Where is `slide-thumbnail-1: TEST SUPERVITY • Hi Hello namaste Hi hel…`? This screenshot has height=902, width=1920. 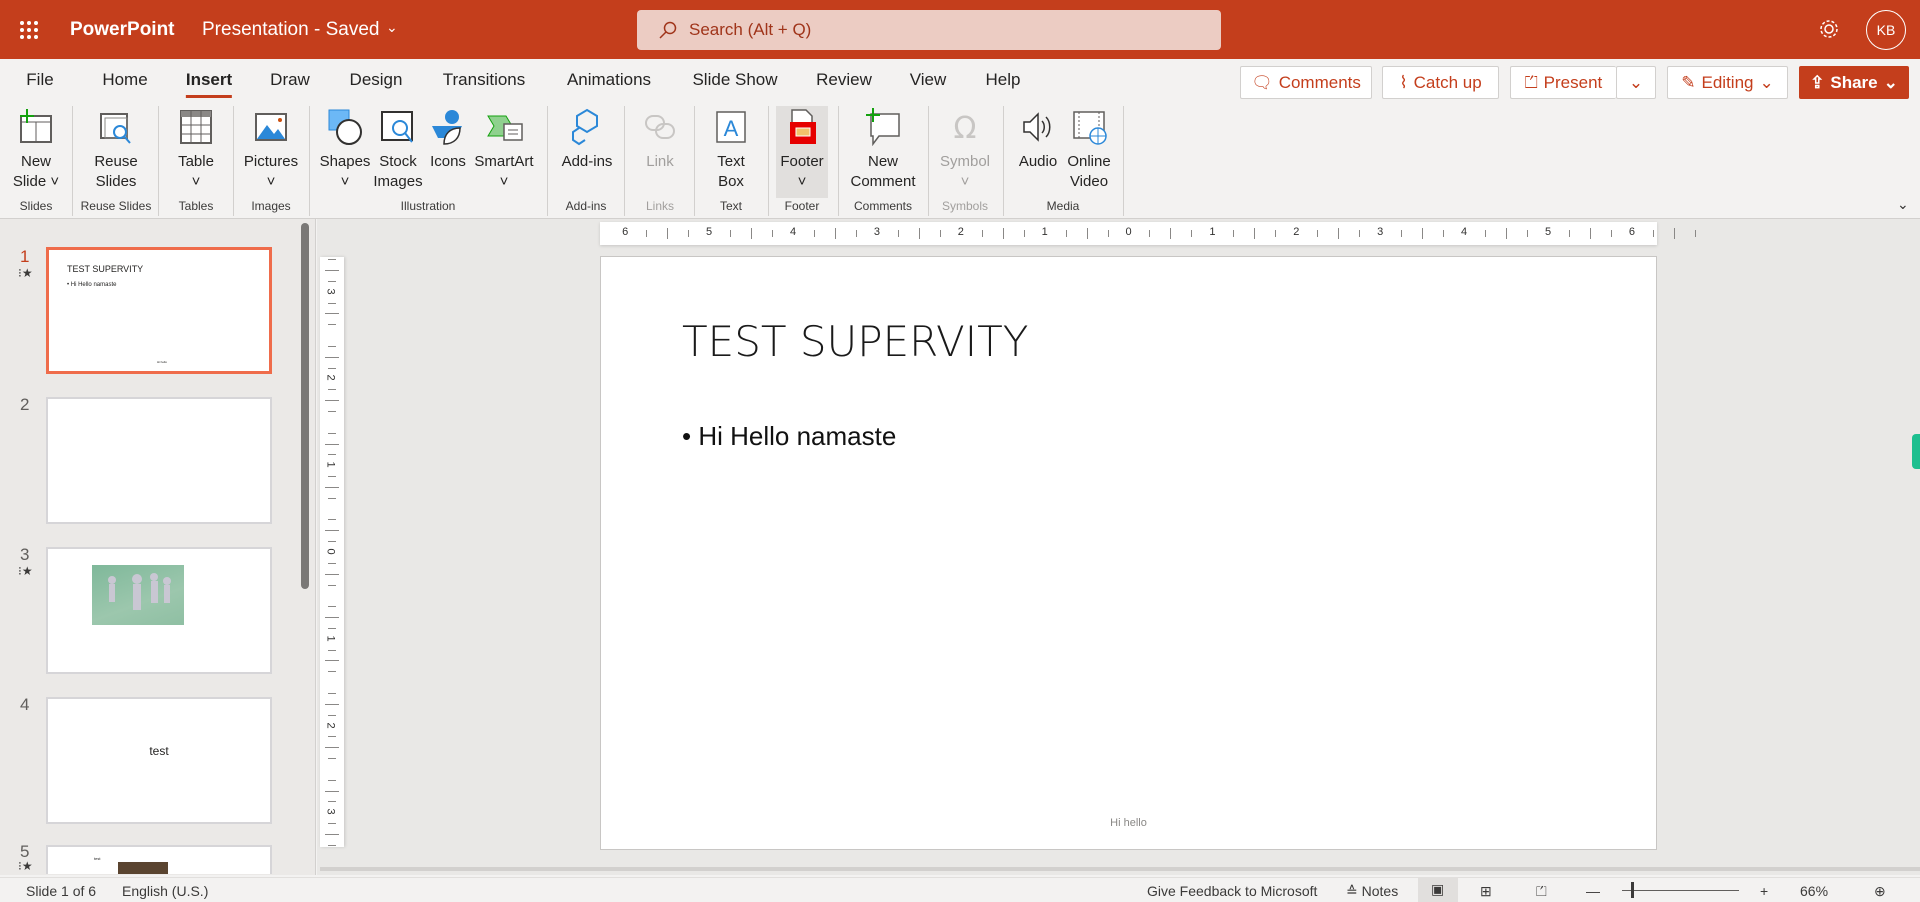 slide-thumbnail-1: TEST SUPERVITY • Hi Hello namaste Hi hel… is located at coordinates (159, 310).